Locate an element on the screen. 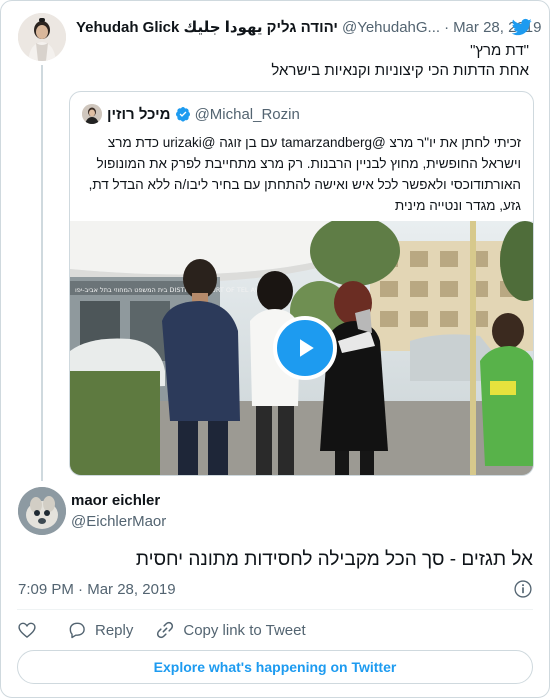  link-icon is located at coordinates (165, 630).